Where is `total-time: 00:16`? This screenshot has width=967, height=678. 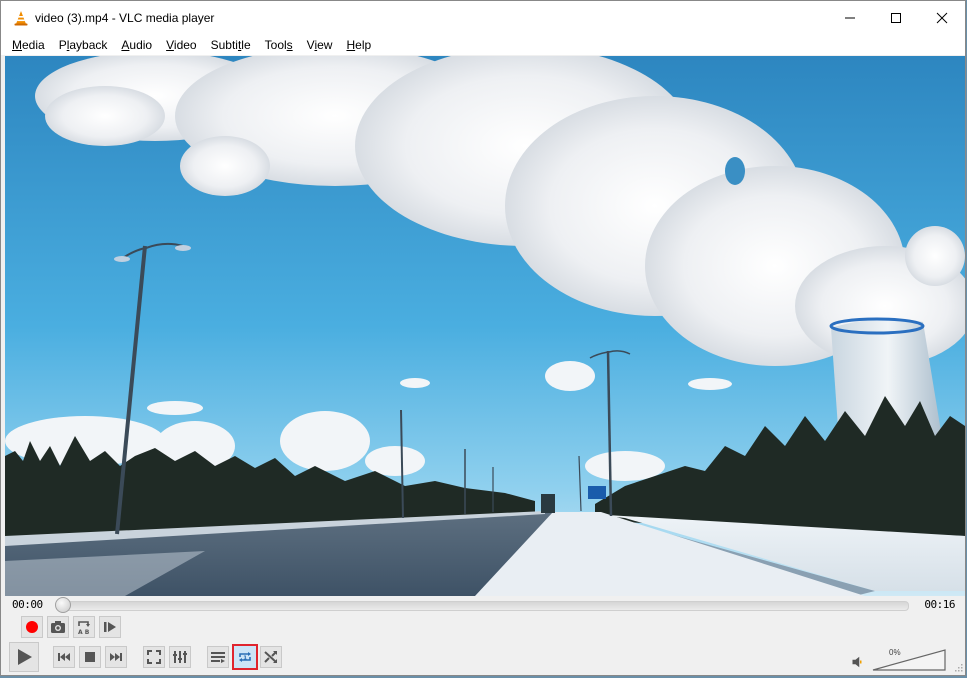
total-time: 00:16 is located at coordinates (939, 604).